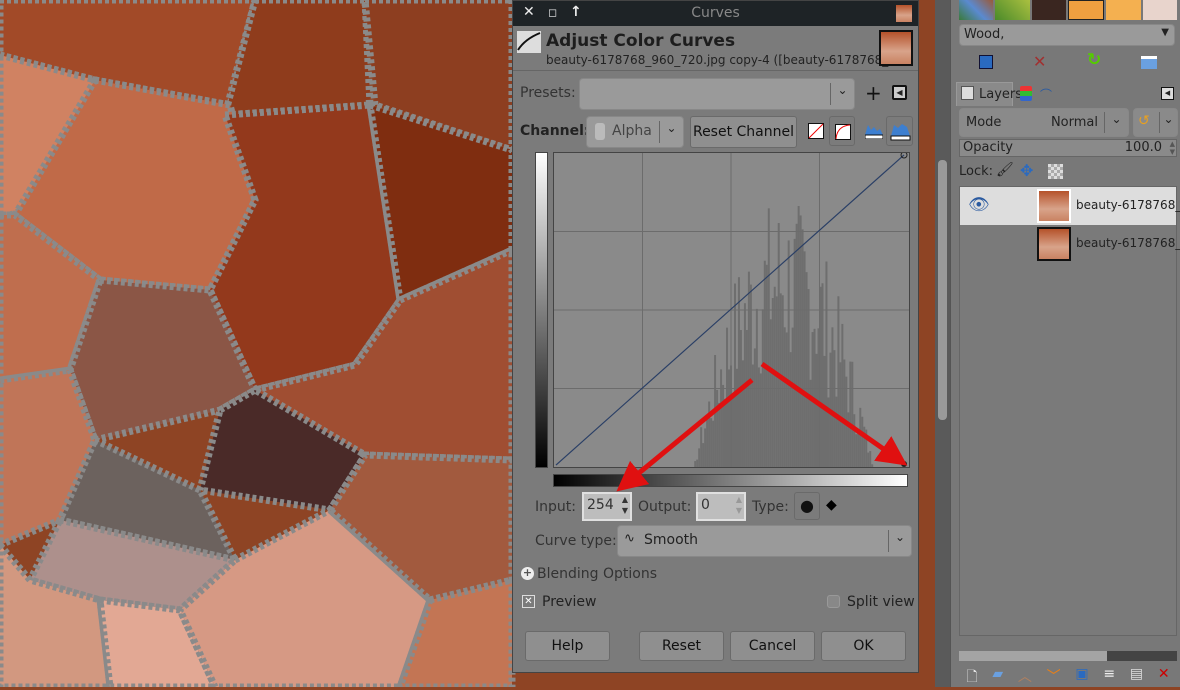 This screenshot has height=690, width=1180. Describe the element at coordinates (1067, 35) in the screenshot. I see `pattern-name-field: Wood, ▼` at that location.